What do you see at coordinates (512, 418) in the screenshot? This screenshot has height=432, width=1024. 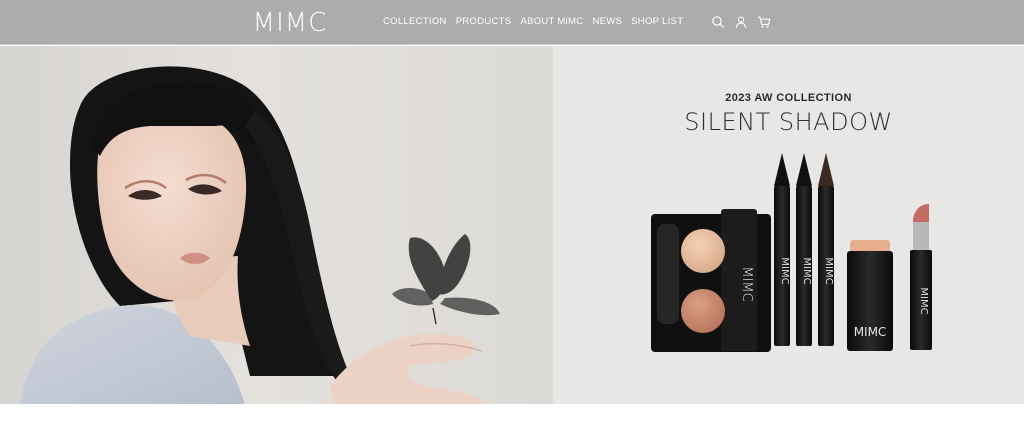 I see `below-hero-area` at bounding box center [512, 418].